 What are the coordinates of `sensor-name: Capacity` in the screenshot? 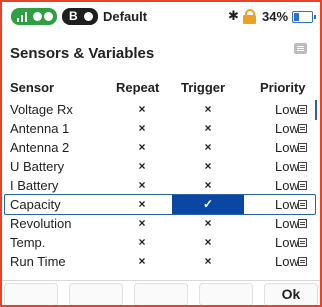 It's located at (35, 204).